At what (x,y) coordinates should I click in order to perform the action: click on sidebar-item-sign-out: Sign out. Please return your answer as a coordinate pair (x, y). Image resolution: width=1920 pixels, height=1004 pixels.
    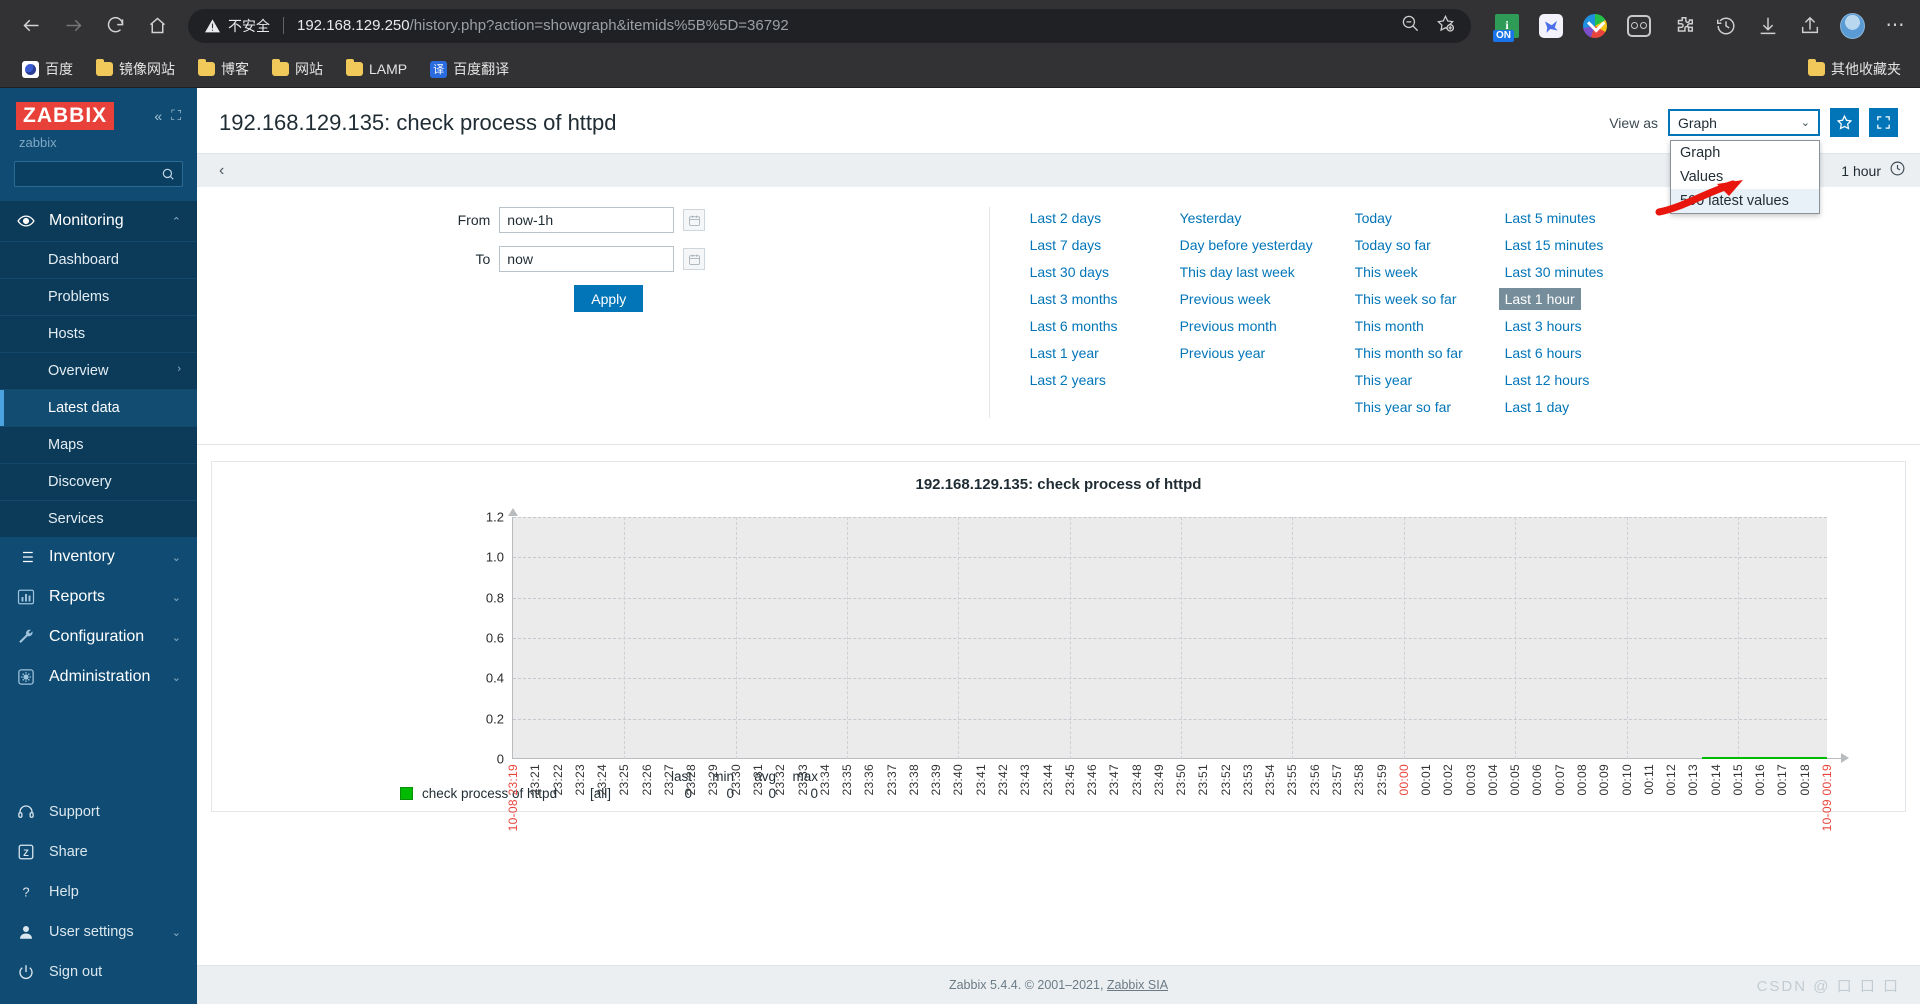
    Looking at the image, I should click on (98, 972).